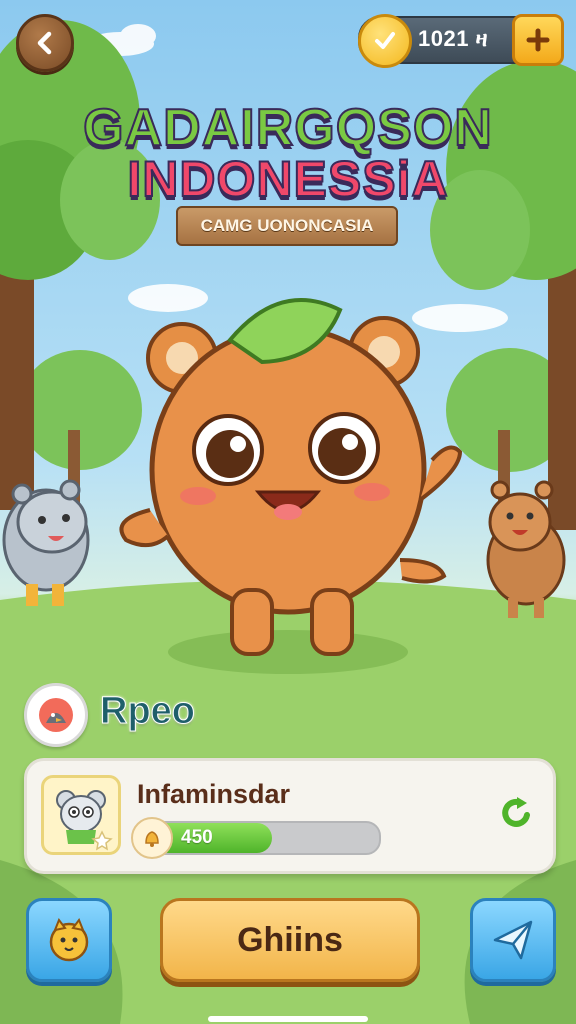  Describe the element at coordinates (197, 837) in the screenshot. I see `progress-value: 450` at that location.